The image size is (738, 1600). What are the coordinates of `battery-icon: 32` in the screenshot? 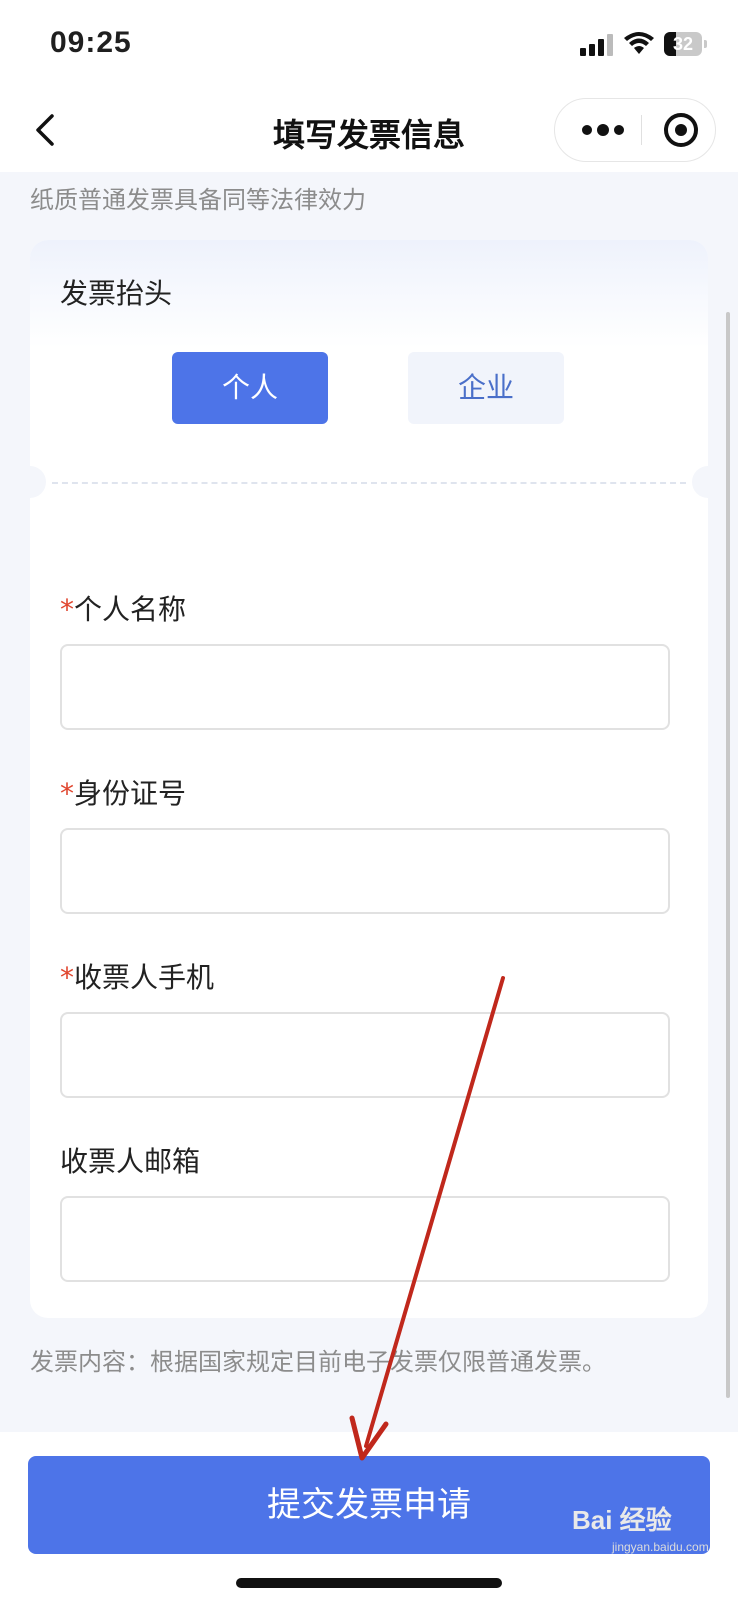 It's located at (683, 44).